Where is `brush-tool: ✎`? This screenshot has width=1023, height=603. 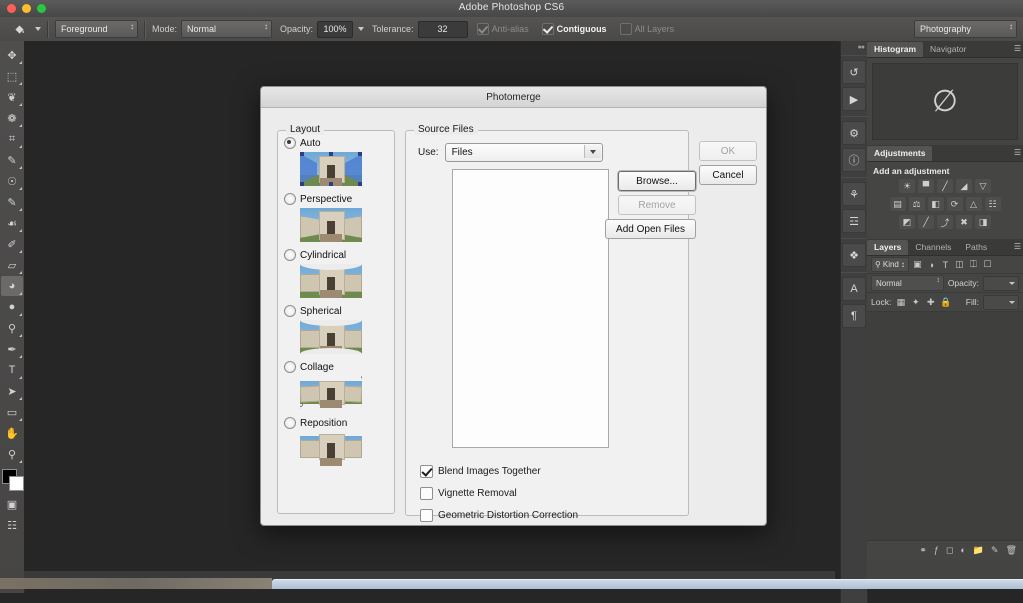 brush-tool: ✎ is located at coordinates (12, 202).